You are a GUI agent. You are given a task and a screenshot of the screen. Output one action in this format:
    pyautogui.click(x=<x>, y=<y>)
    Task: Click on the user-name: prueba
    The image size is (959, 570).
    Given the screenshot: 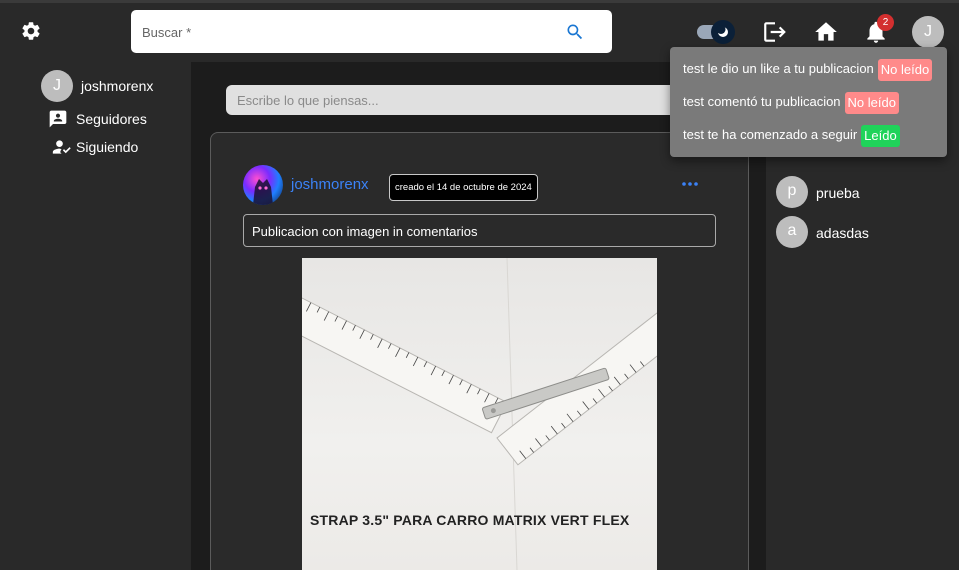 What is the action you would take?
    pyautogui.click(x=838, y=193)
    